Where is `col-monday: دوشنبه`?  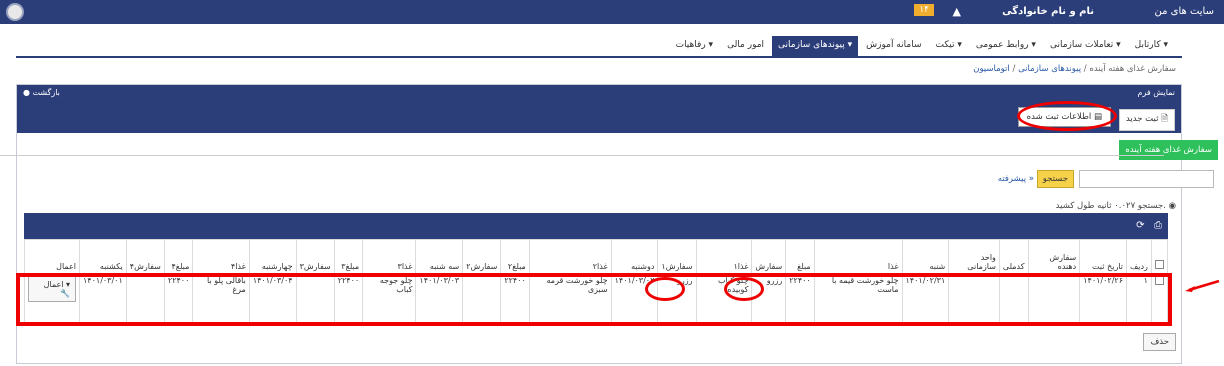 col-monday: دوشنبه is located at coordinates (634, 256).